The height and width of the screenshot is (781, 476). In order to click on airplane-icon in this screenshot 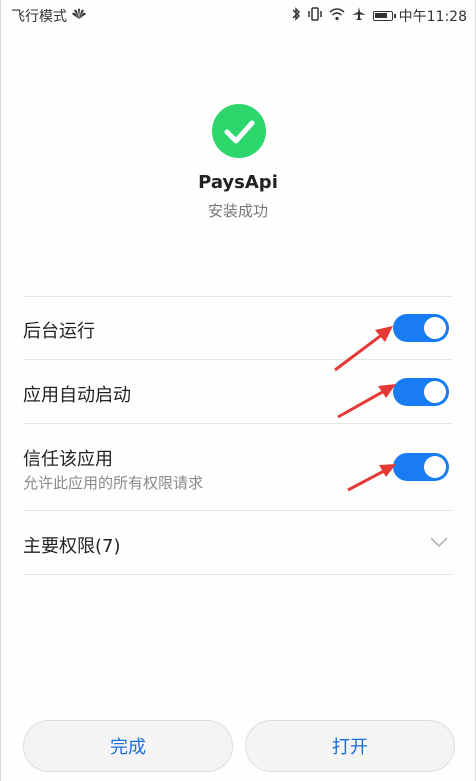, I will do `click(359, 16)`.